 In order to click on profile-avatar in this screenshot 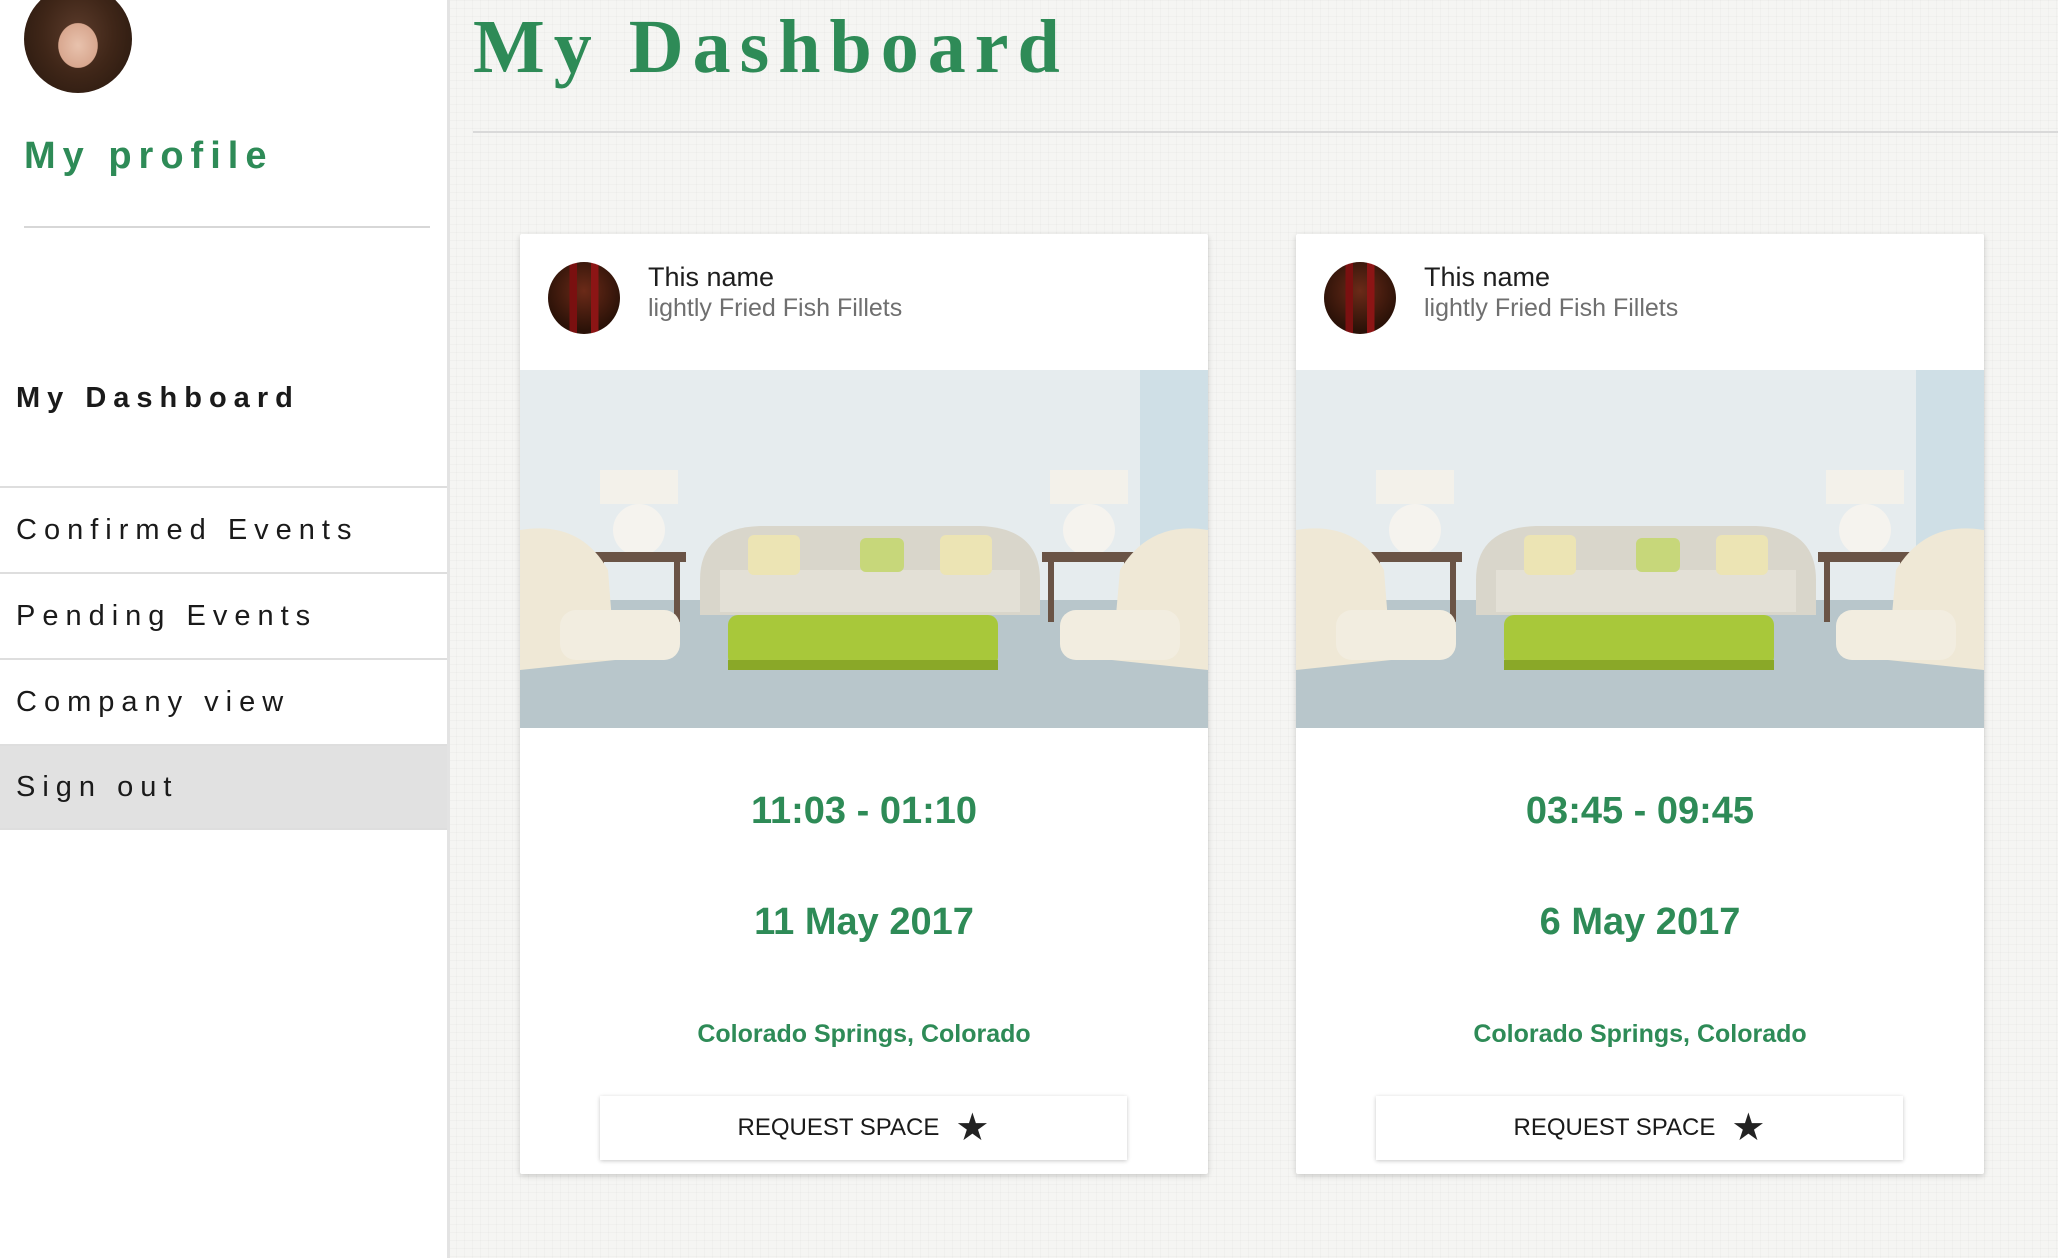, I will do `click(78, 46)`.